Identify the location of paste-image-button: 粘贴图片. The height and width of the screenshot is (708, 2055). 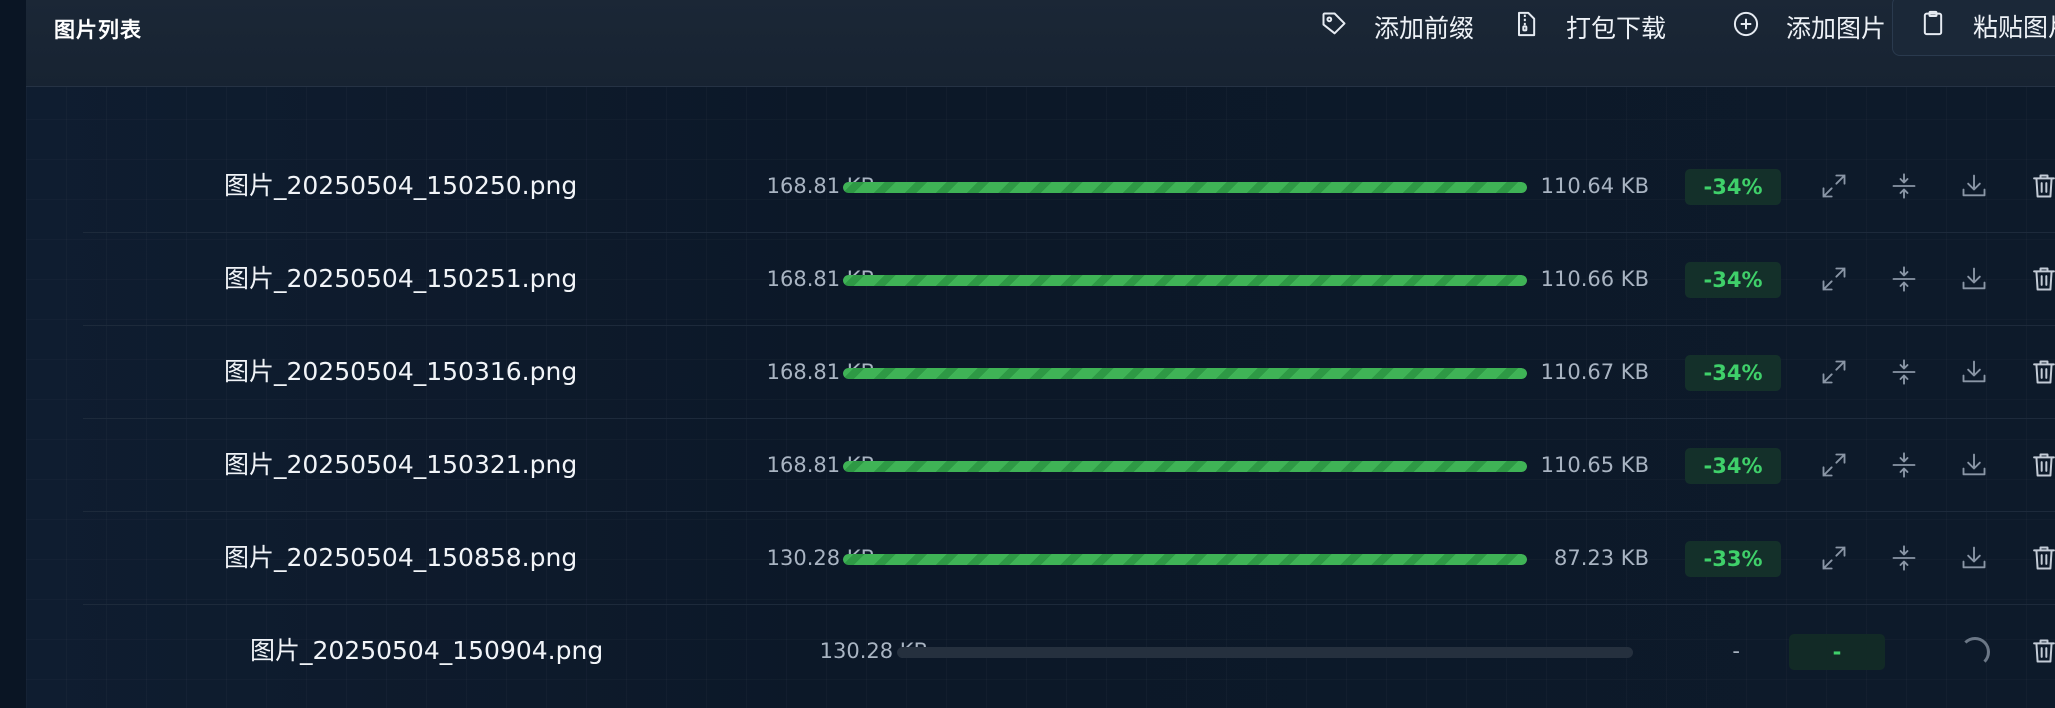
(1973, 28).